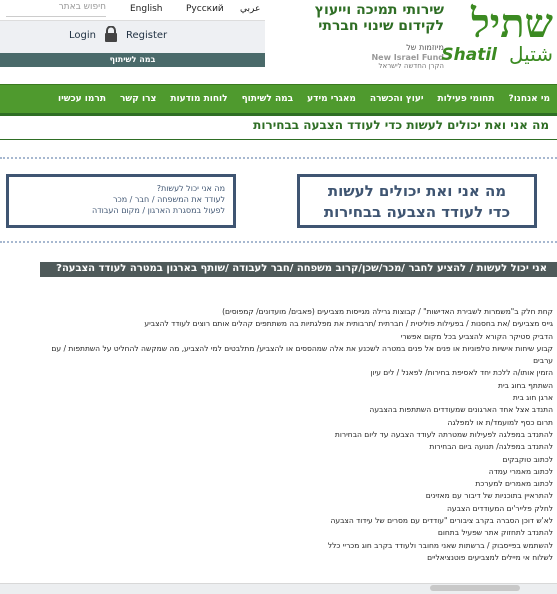  I want to click on logo-hebrew: שתיל, so click(512, 23).